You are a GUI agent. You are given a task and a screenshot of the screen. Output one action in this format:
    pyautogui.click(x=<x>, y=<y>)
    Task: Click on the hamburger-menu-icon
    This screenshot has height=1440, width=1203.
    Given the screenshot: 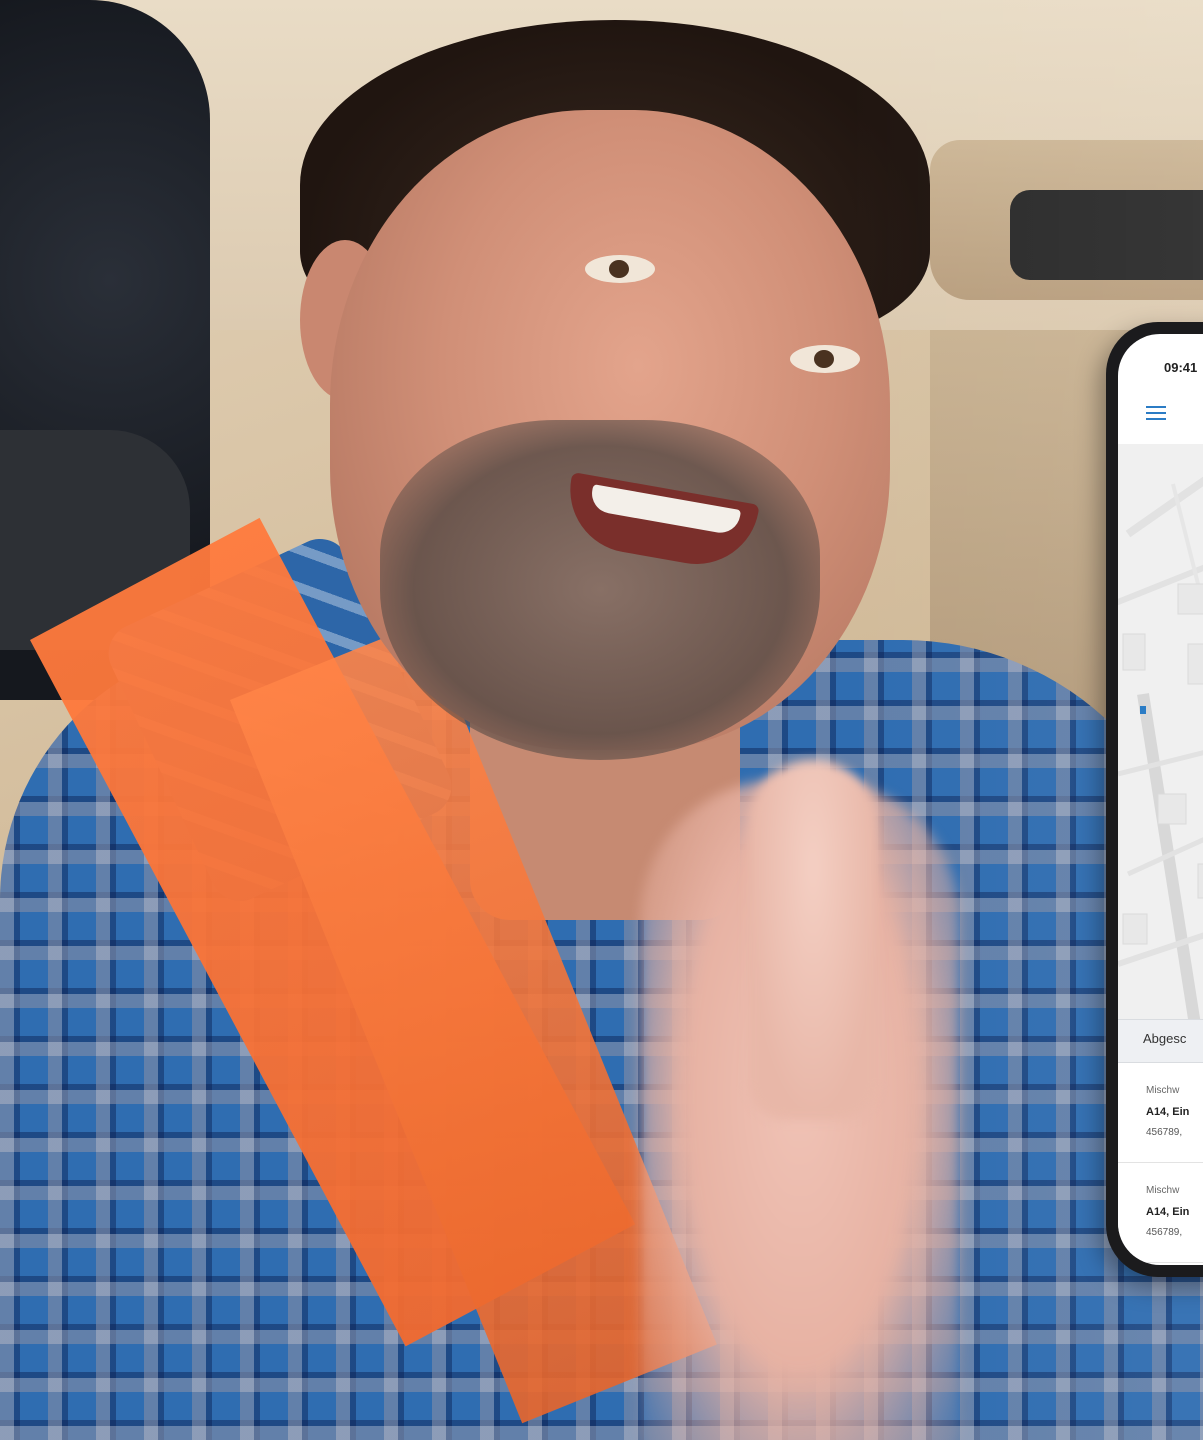 What is the action you would take?
    pyautogui.click(x=1156, y=414)
    